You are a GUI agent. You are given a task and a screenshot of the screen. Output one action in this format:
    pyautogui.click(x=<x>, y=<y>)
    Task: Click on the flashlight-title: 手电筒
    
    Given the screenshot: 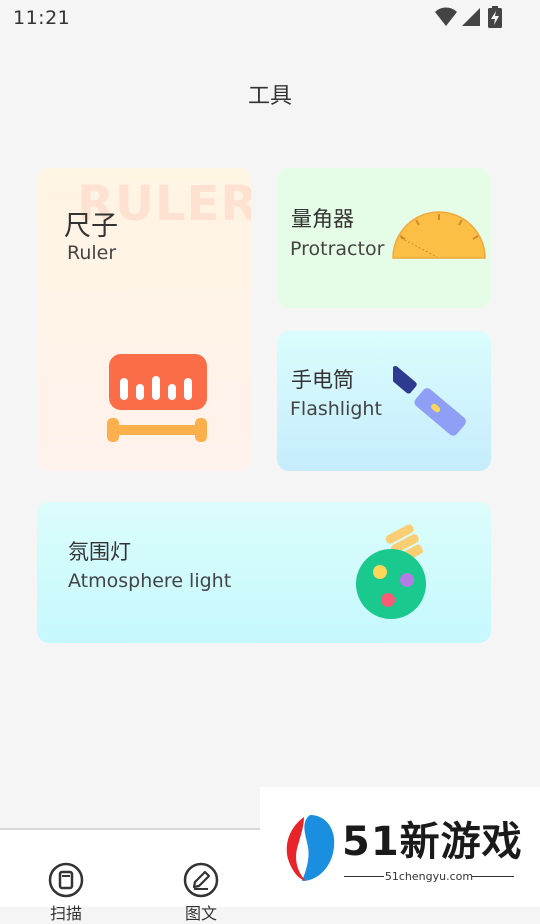 What is the action you would take?
    pyautogui.click(x=322, y=380)
    